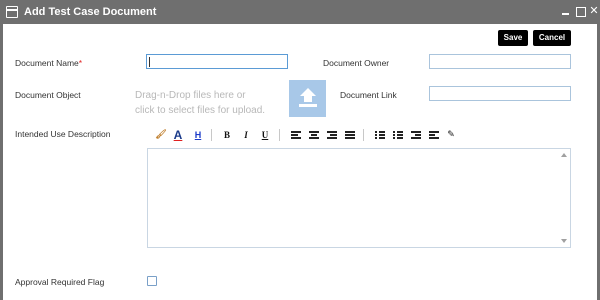 The height and width of the screenshot is (300, 600). What do you see at coordinates (227, 135) in the screenshot?
I see `bold-button: B` at bounding box center [227, 135].